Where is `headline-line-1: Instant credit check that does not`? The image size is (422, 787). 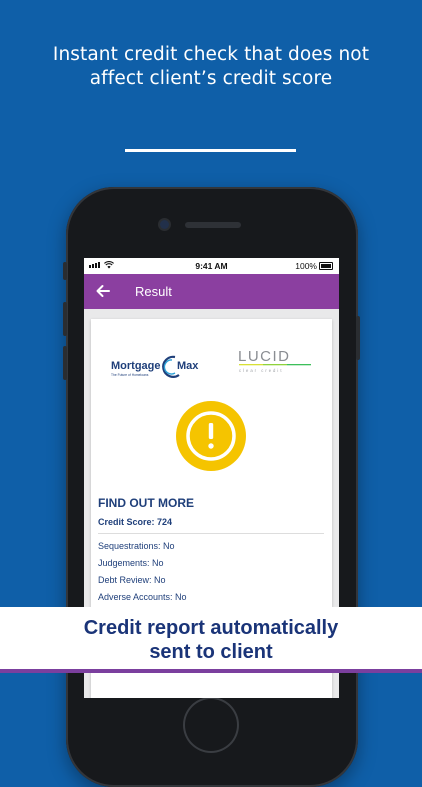
headline-line-1: Instant credit check that does not is located at coordinates (211, 54).